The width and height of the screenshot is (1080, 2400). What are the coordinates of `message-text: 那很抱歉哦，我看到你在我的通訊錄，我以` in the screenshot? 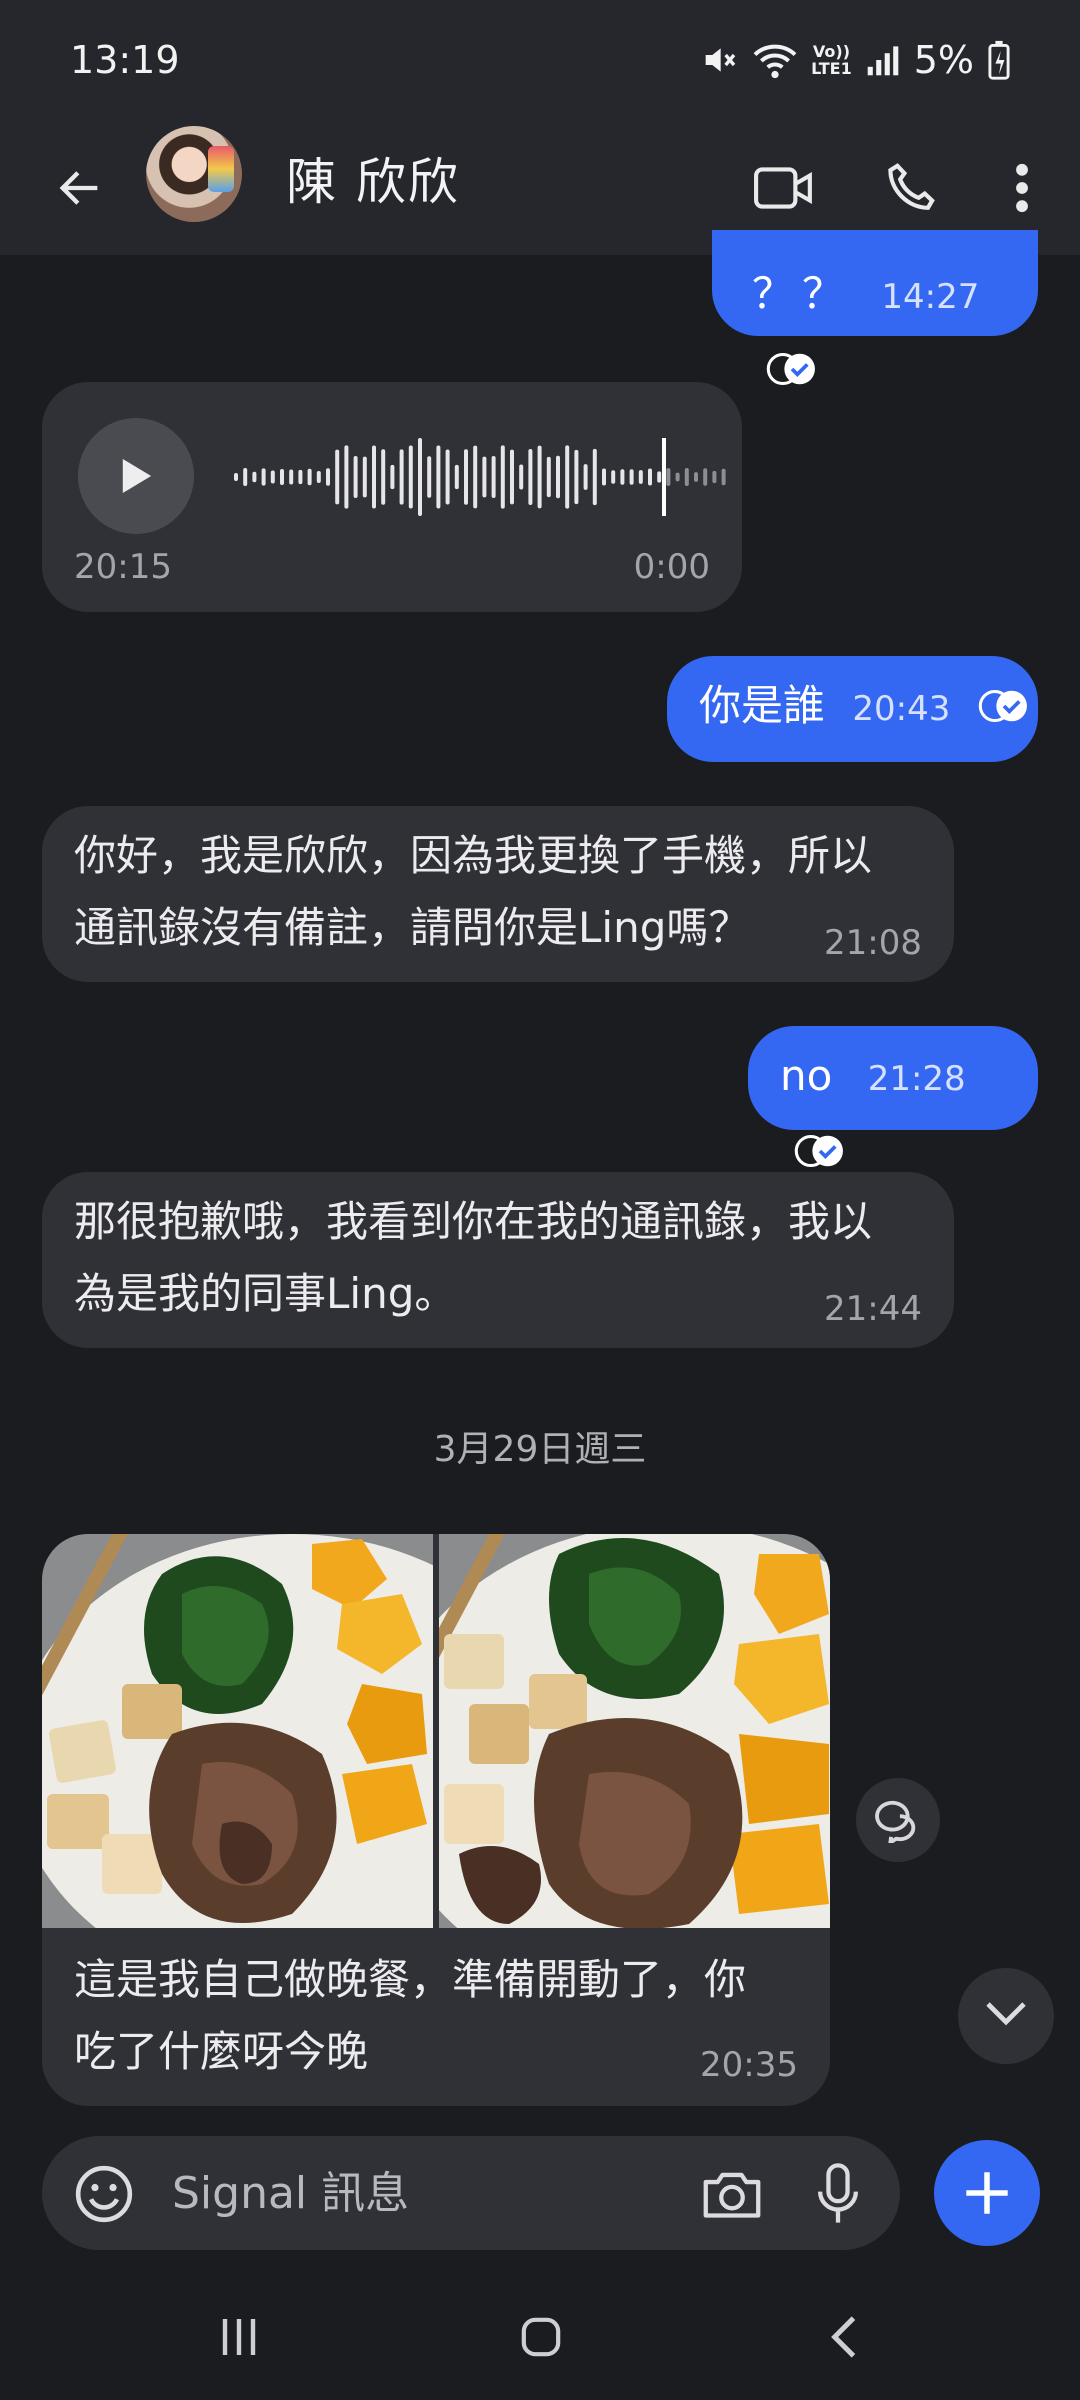 It's located at (473, 1221).